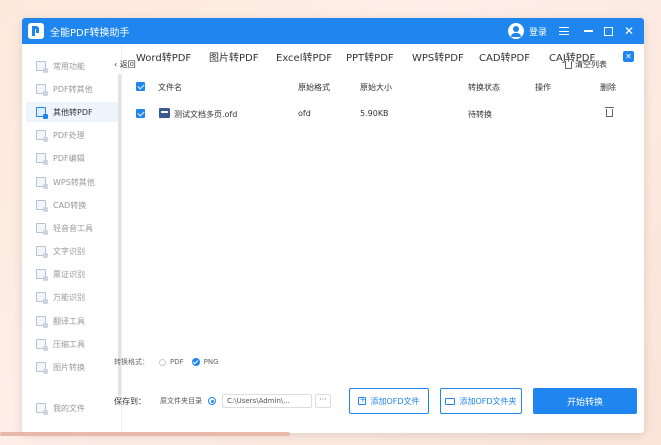 The height and width of the screenshot is (445, 661). Describe the element at coordinates (211, 362) in the screenshot. I see `format-option-png: PNG` at that location.